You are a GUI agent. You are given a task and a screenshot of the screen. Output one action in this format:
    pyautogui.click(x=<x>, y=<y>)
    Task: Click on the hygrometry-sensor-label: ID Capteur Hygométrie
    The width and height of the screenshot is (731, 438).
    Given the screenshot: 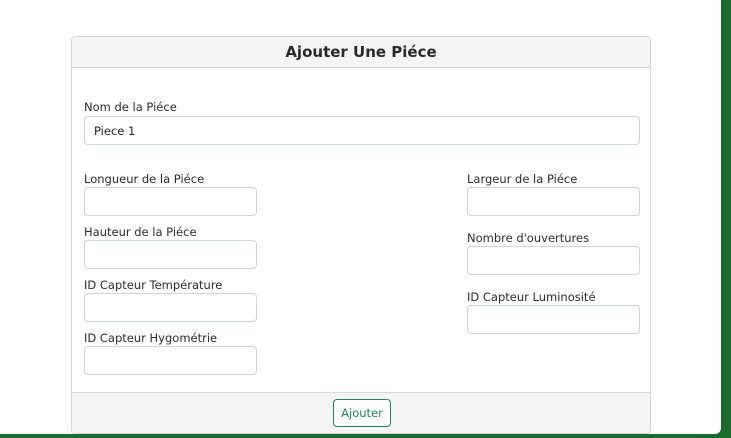 What is the action you would take?
    pyautogui.click(x=151, y=338)
    